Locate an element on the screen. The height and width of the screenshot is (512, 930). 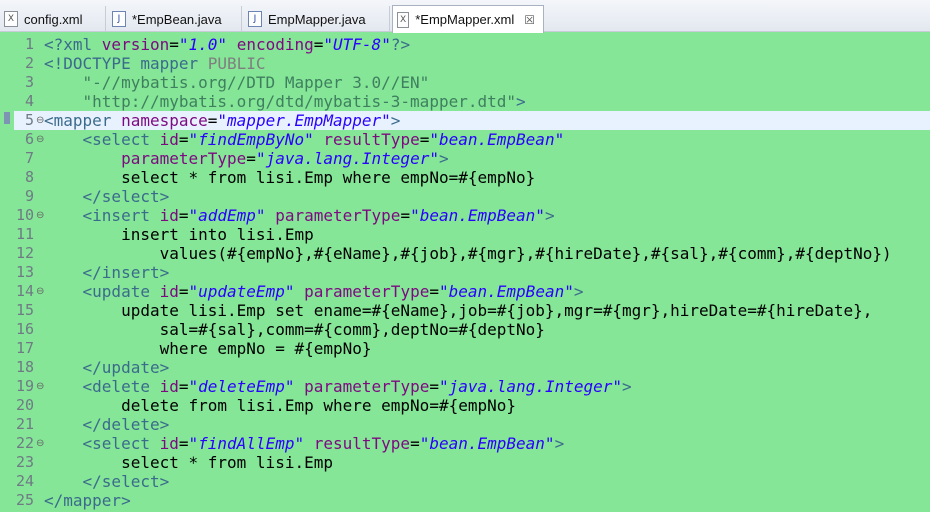
code-line: <!DOCTYPE mapper PUBLIC is located at coordinates (155, 63).